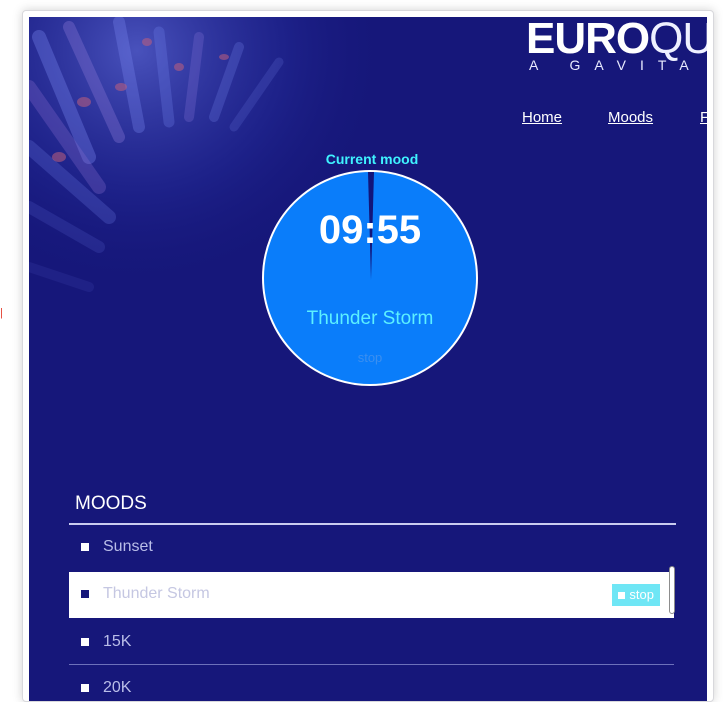 Image resolution: width=723 pixels, height=702 pixels. Describe the element at coordinates (371, 595) in the screenshot. I see `mood-list-item-active: Thunder Storm stop` at that location.